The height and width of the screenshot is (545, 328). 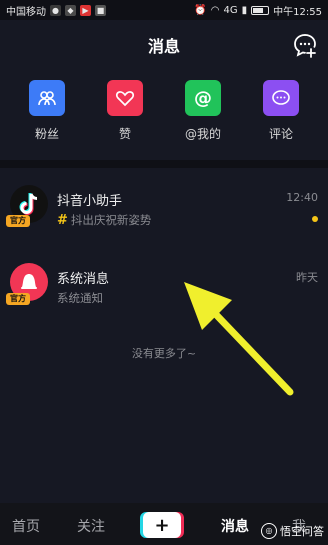 I want to click on message-title: 系统消息, so click(x=83, y=279).